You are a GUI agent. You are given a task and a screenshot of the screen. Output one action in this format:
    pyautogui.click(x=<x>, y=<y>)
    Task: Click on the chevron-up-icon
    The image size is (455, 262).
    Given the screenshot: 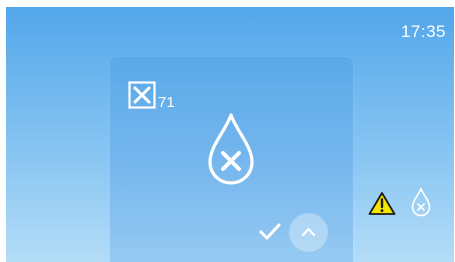 What is the action you would take?
    pyautogui.click(x=308, y=232)
    